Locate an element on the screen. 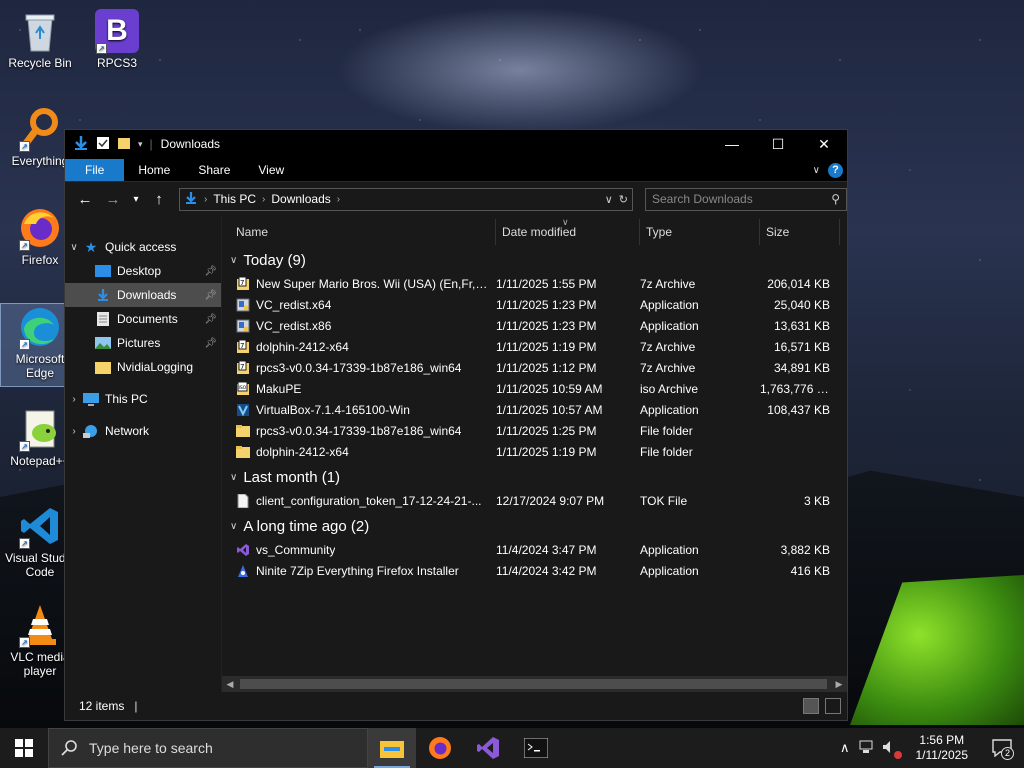  tab-home: Home is located at coordinates (154, 170).